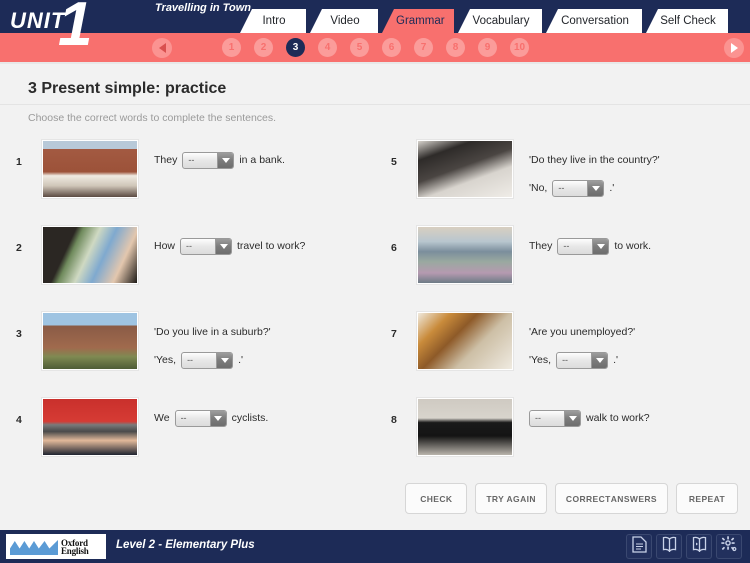 Image resolution: width=750 pixels, height=563 pixels. I want to click on tab-grammar: Grammar, so click(418, 21).